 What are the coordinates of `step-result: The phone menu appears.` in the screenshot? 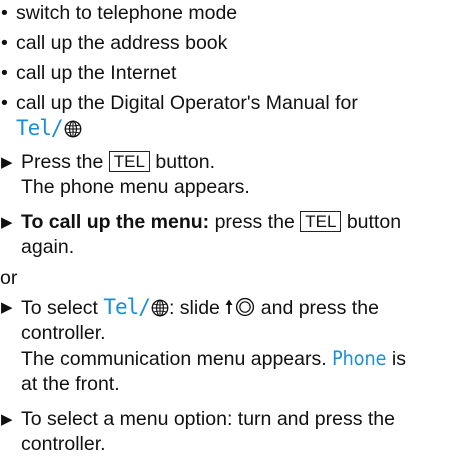 It's located at (135, 187).